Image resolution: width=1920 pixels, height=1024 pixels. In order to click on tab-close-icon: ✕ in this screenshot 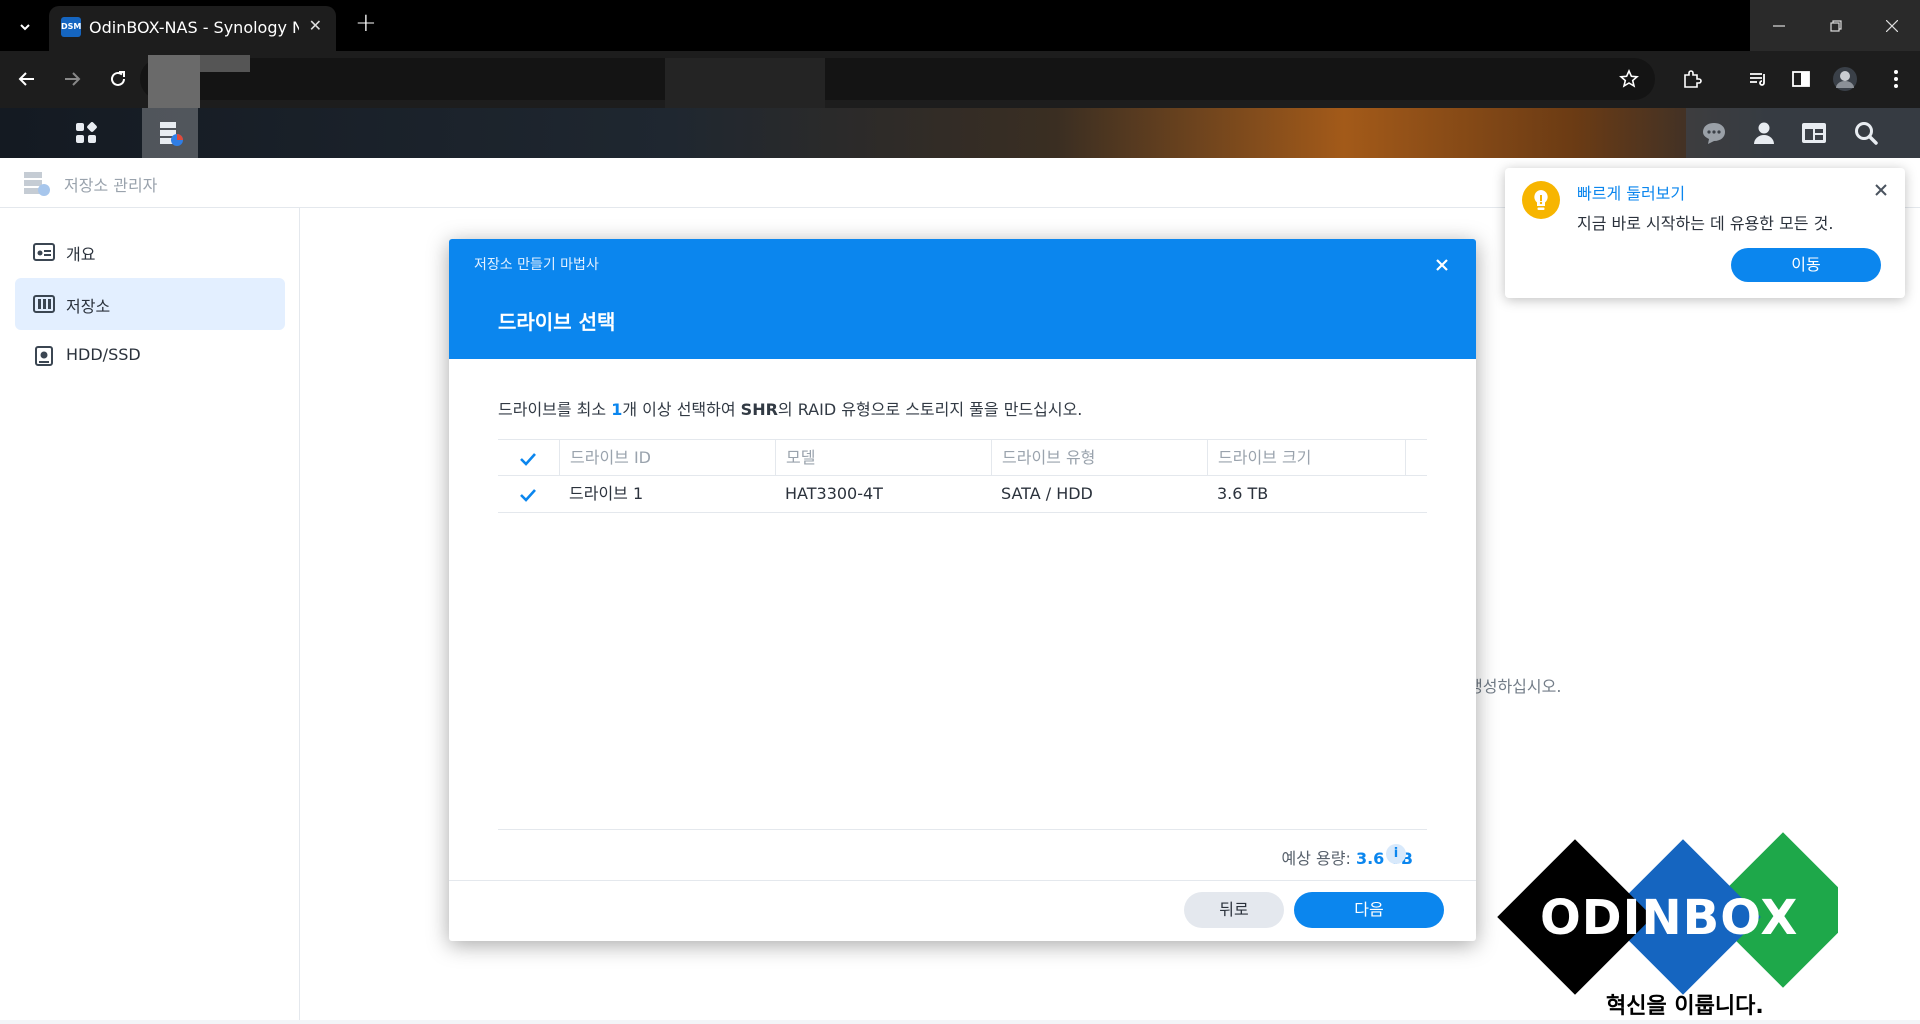, I will do `click(315, 25)`.